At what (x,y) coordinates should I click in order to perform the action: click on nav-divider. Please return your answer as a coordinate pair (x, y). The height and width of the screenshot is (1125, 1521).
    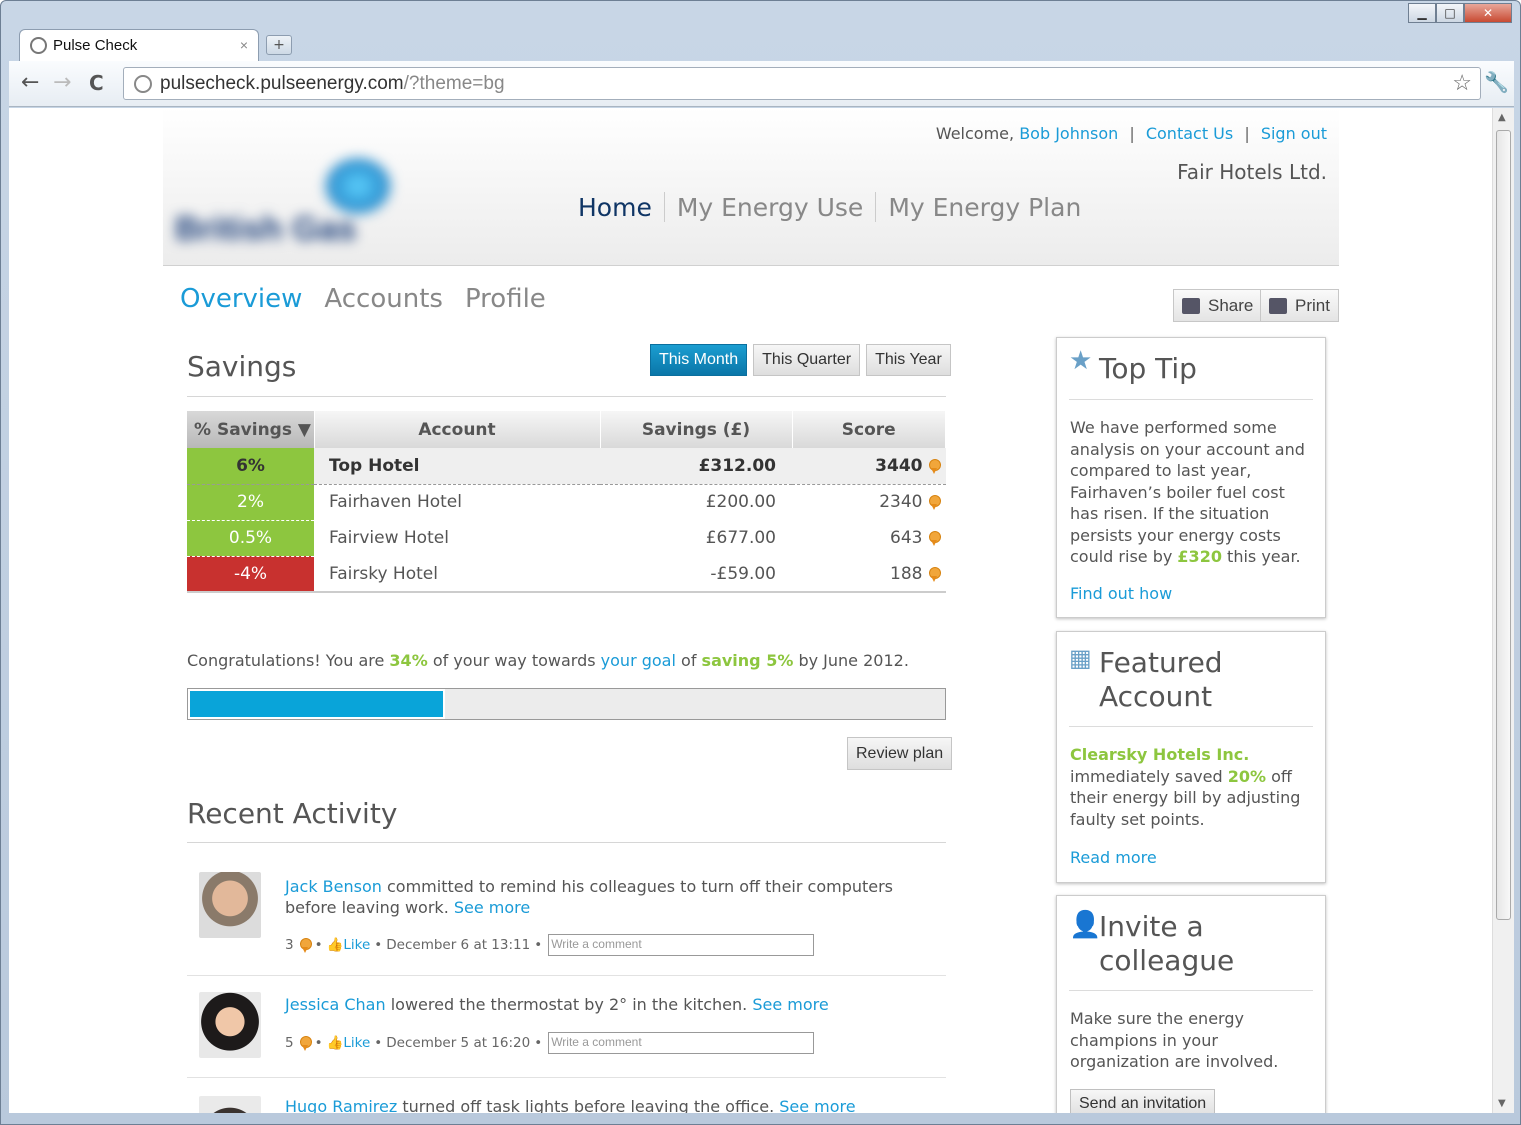
    Looking at the image, I should click on (876, 207).